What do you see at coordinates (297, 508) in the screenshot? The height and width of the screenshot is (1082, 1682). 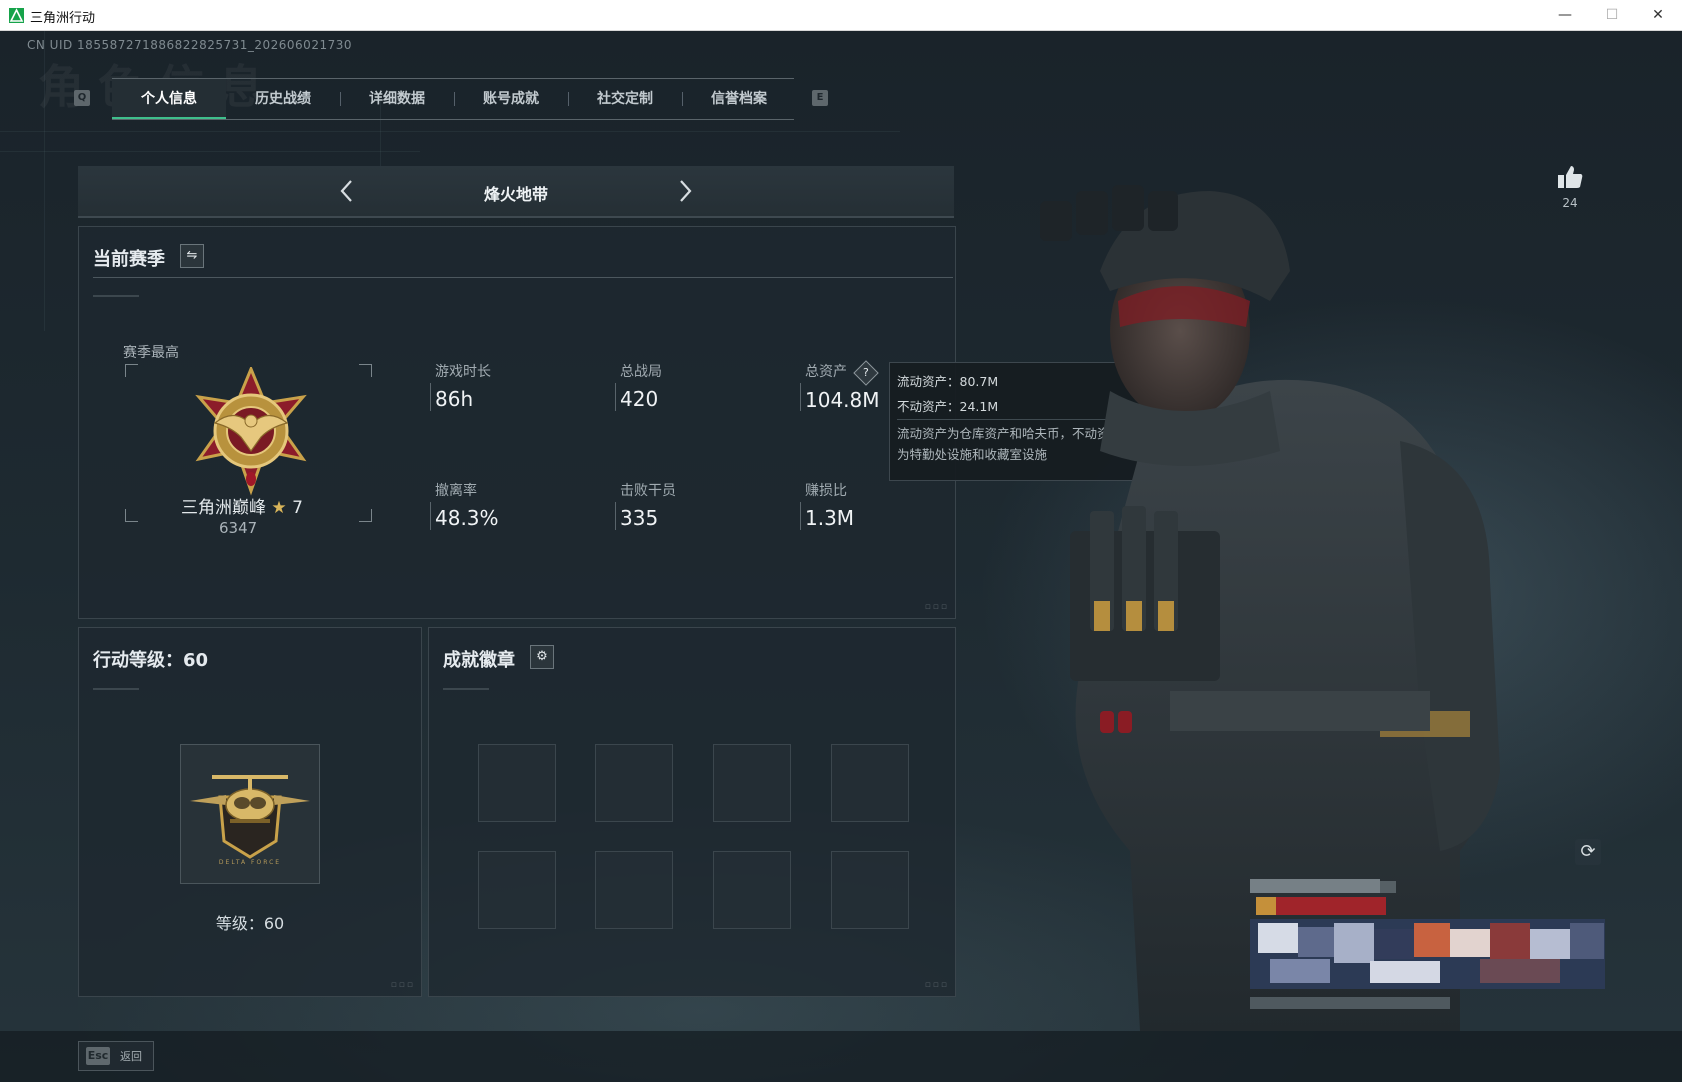 I see `rank-stars: 7` at bounding box center [297, 508].